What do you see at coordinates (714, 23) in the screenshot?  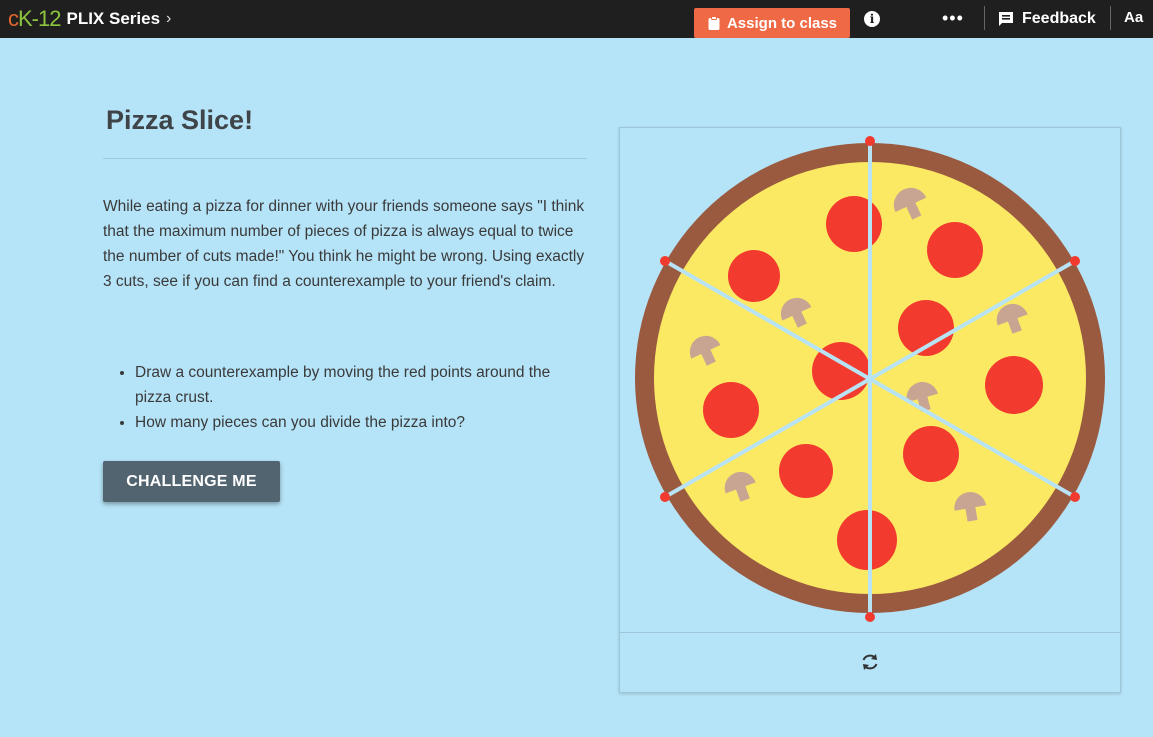 I see `clipboard-icon` at bounding box center [714, 23].